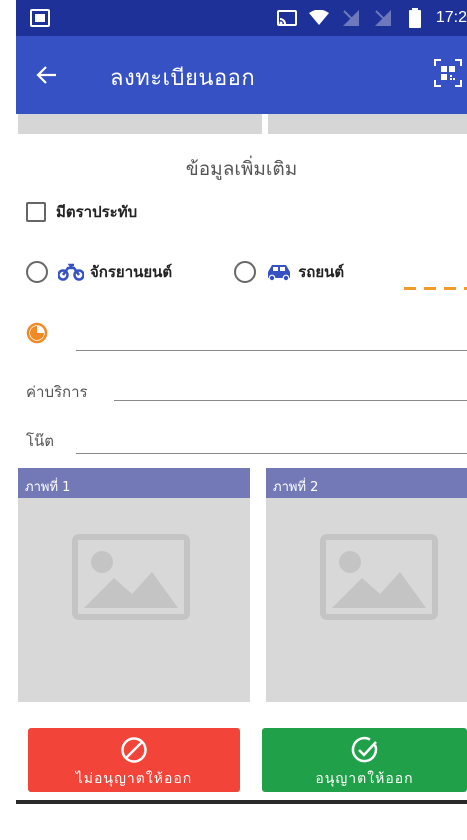  Describe the element at coordinates (140, 124) in the screenshot. I see `photo-card-top-left` at that location.